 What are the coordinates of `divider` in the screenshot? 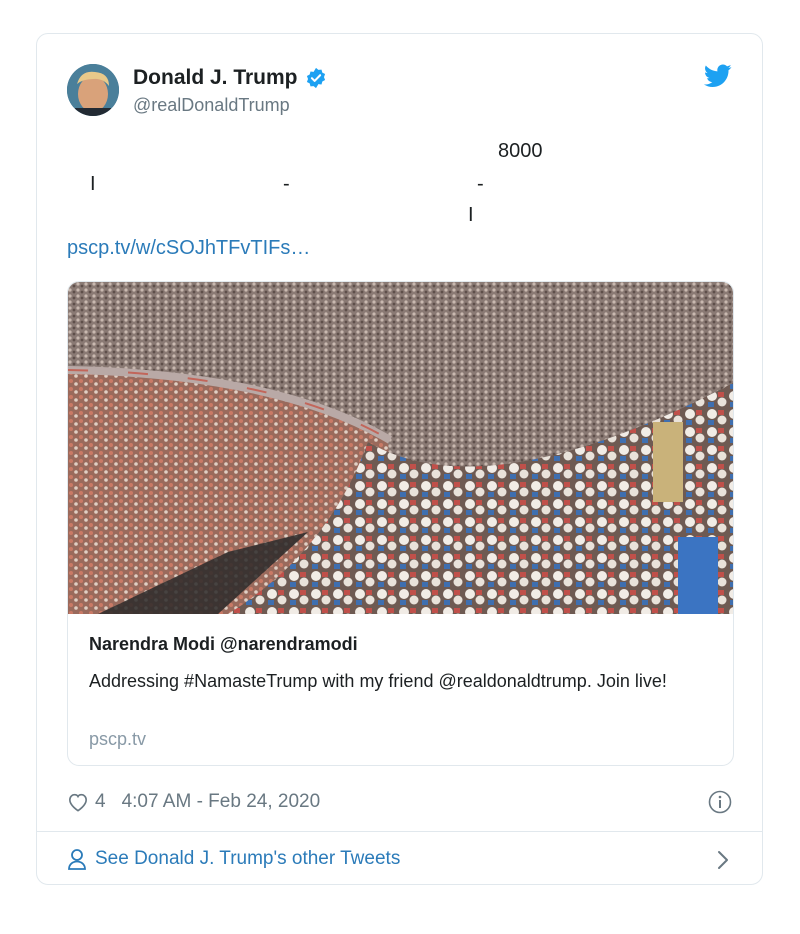 It's located at (399, 831).